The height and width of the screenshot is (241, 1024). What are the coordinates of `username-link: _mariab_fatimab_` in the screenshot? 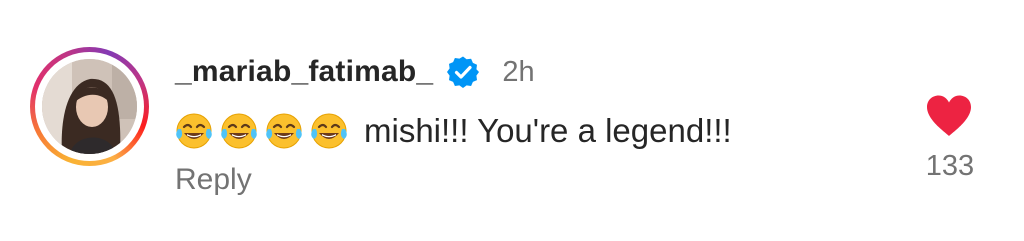 It's located at (304, 72).